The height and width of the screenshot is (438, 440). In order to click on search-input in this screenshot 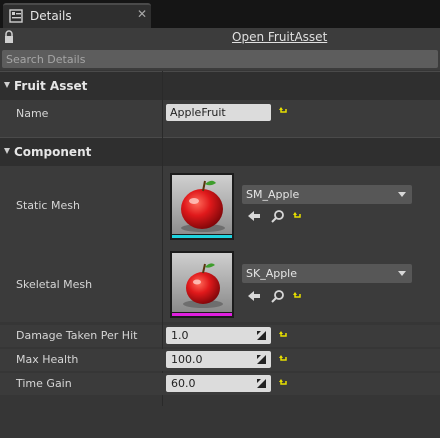, I will do `click(220, 59)`.